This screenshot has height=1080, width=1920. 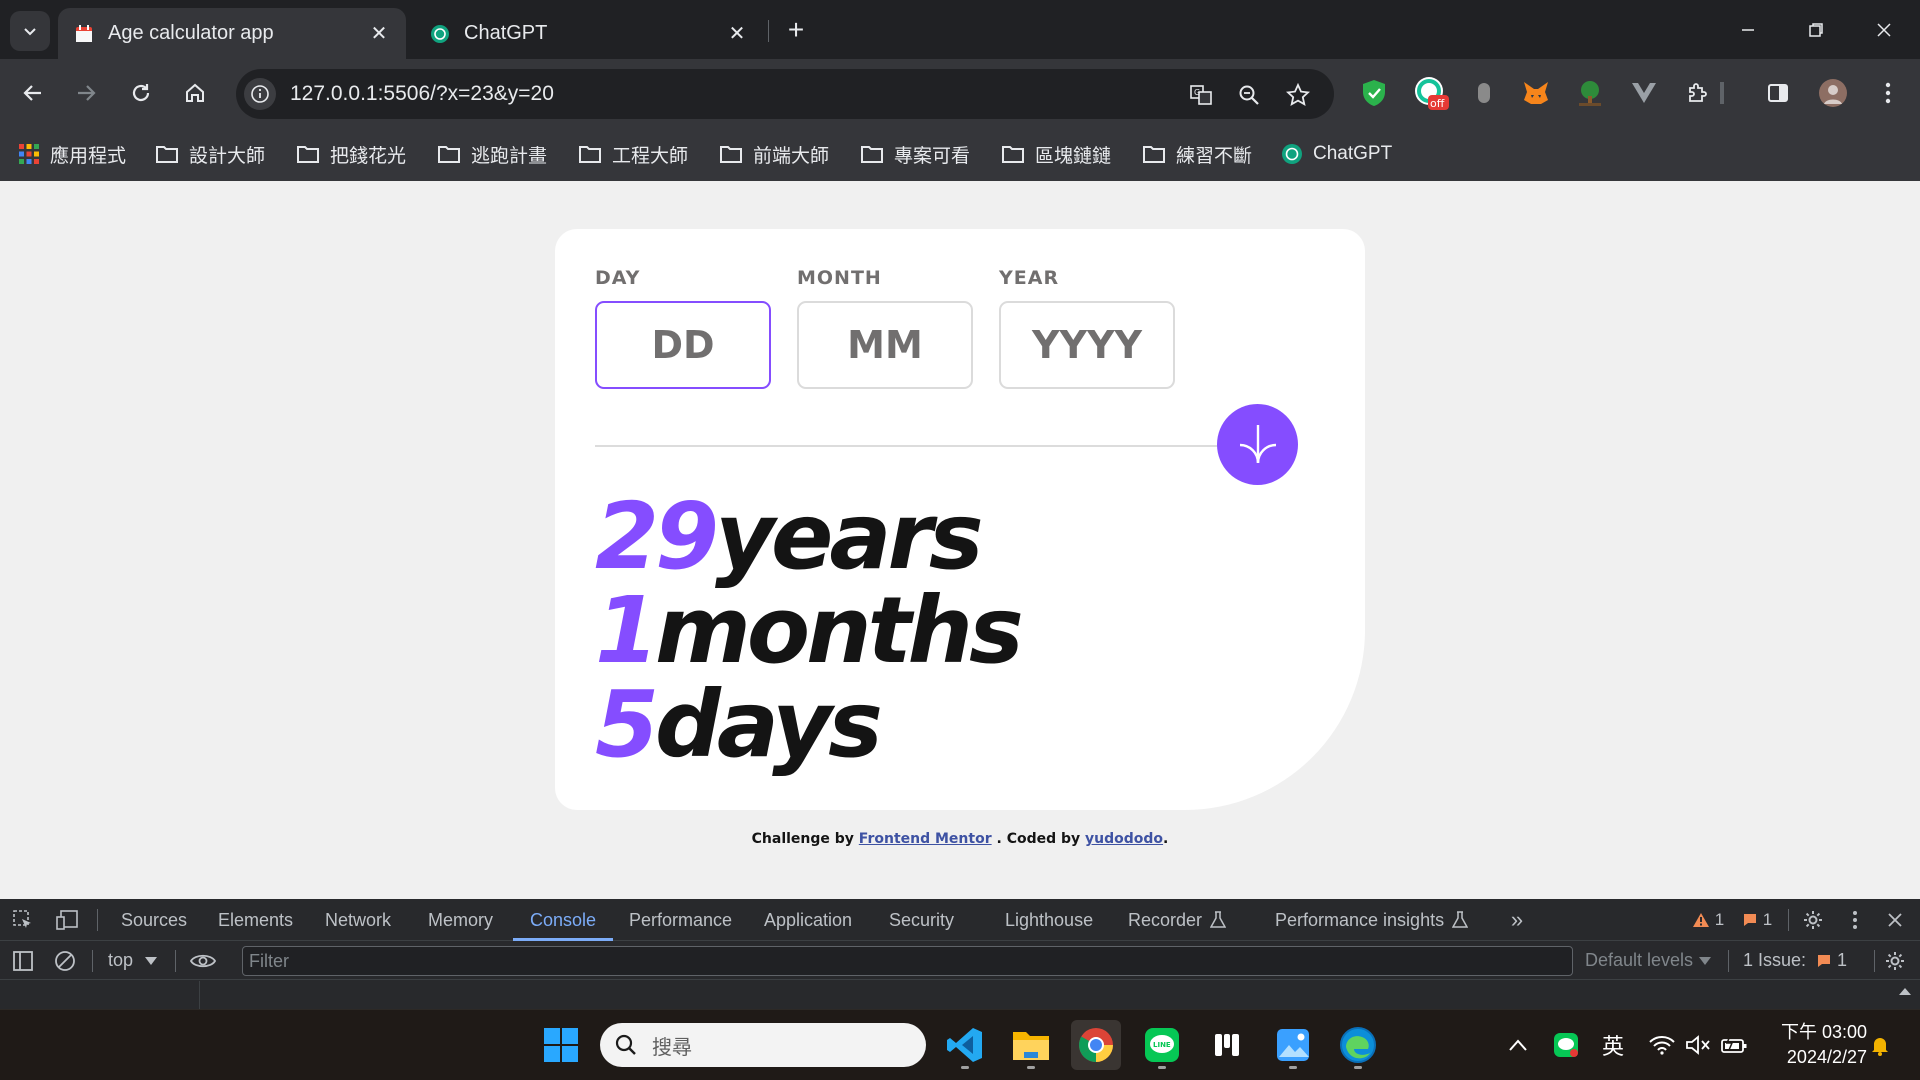 What do you see at coordinates (1884, 30) in the screenshot?
I see `close-window-button` at bounding box center [1884, 30].